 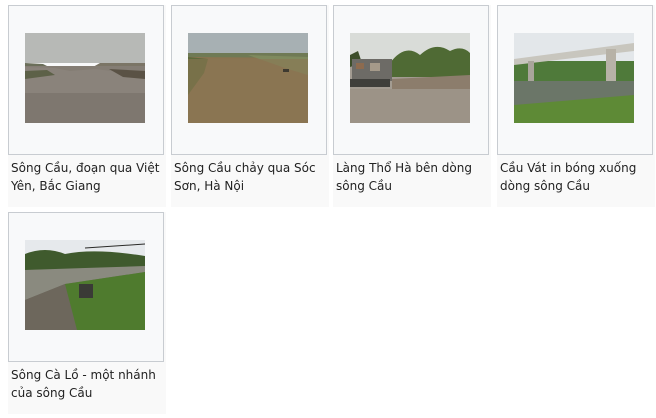 I want to click on gallery-item: Cầu Vát in bóng xuống dòng sông Cầu, so click(x=576, y=106).